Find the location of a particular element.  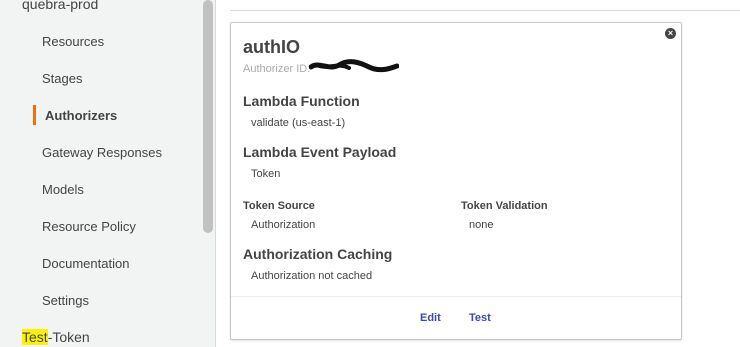

event-payload-heading: Lambda Event Payload is located at coordinates (320, 152).